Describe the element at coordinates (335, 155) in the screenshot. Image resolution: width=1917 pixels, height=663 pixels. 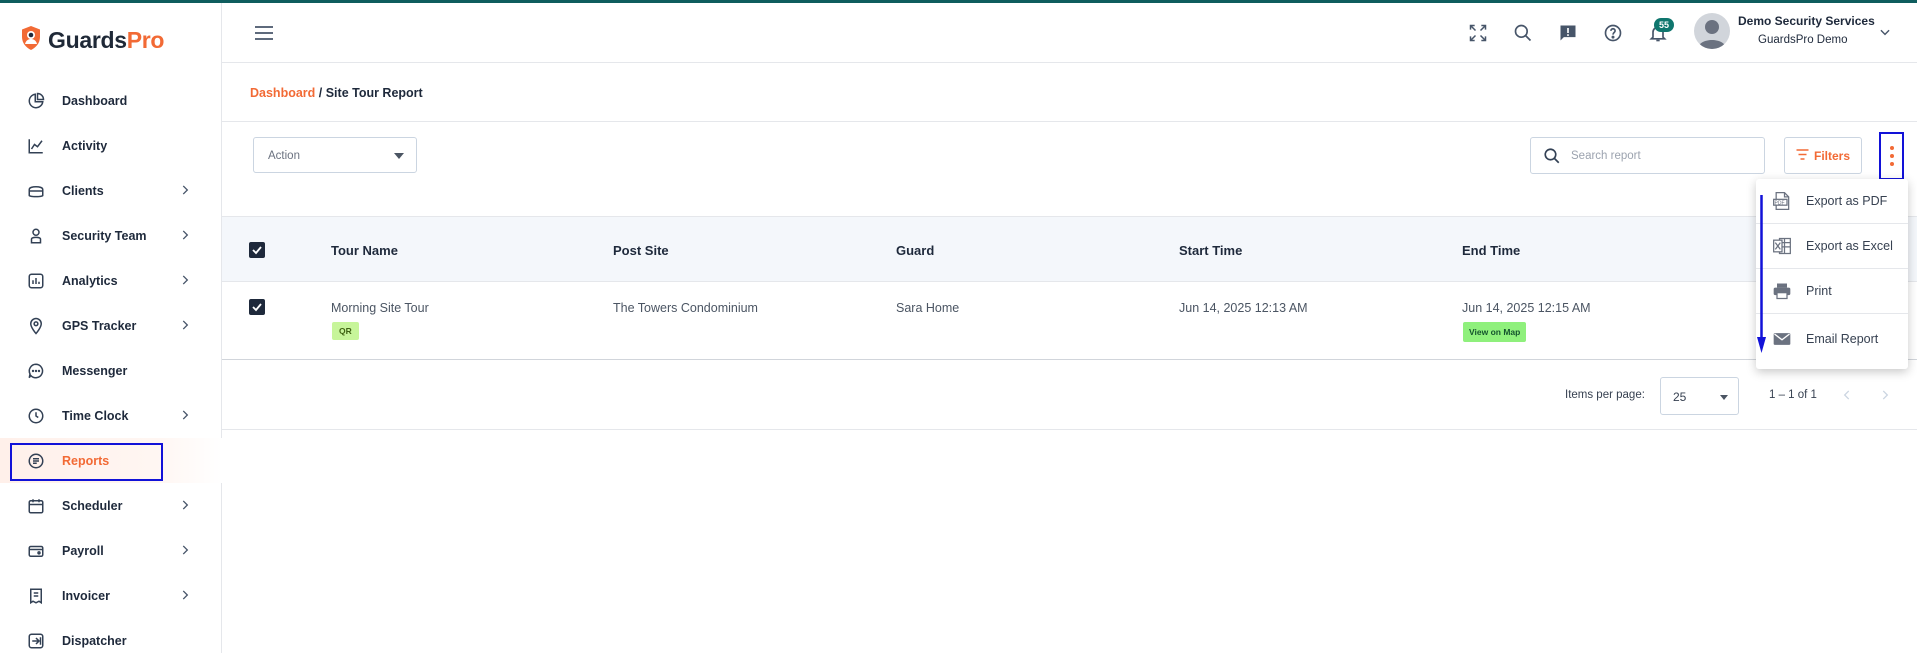
I see `action-dropdown: Action` at that location.